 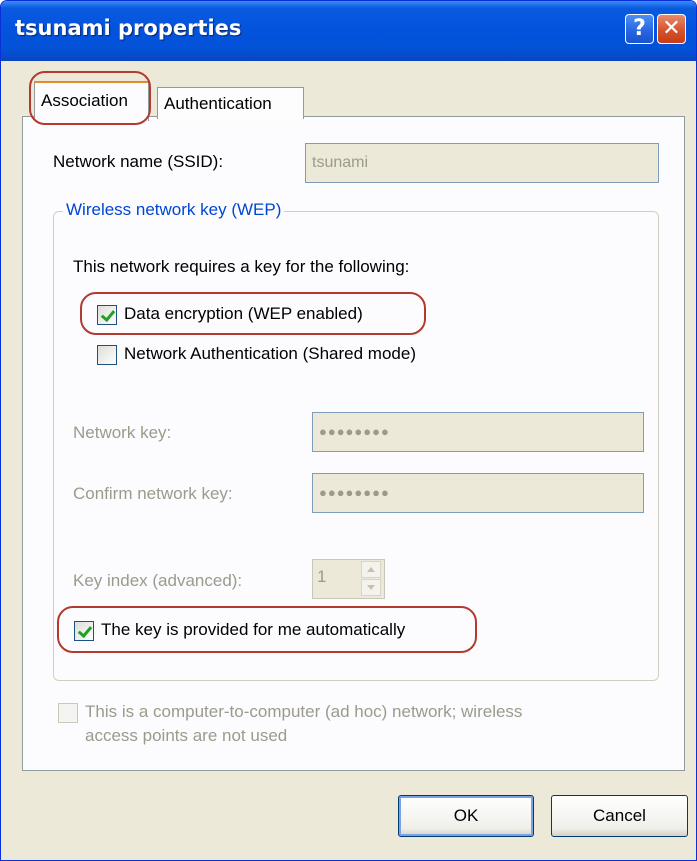 What do you see at coordinates (671, 29) in the screenshot?
I see `close-button: ✕` at bounding box center [671, 29].